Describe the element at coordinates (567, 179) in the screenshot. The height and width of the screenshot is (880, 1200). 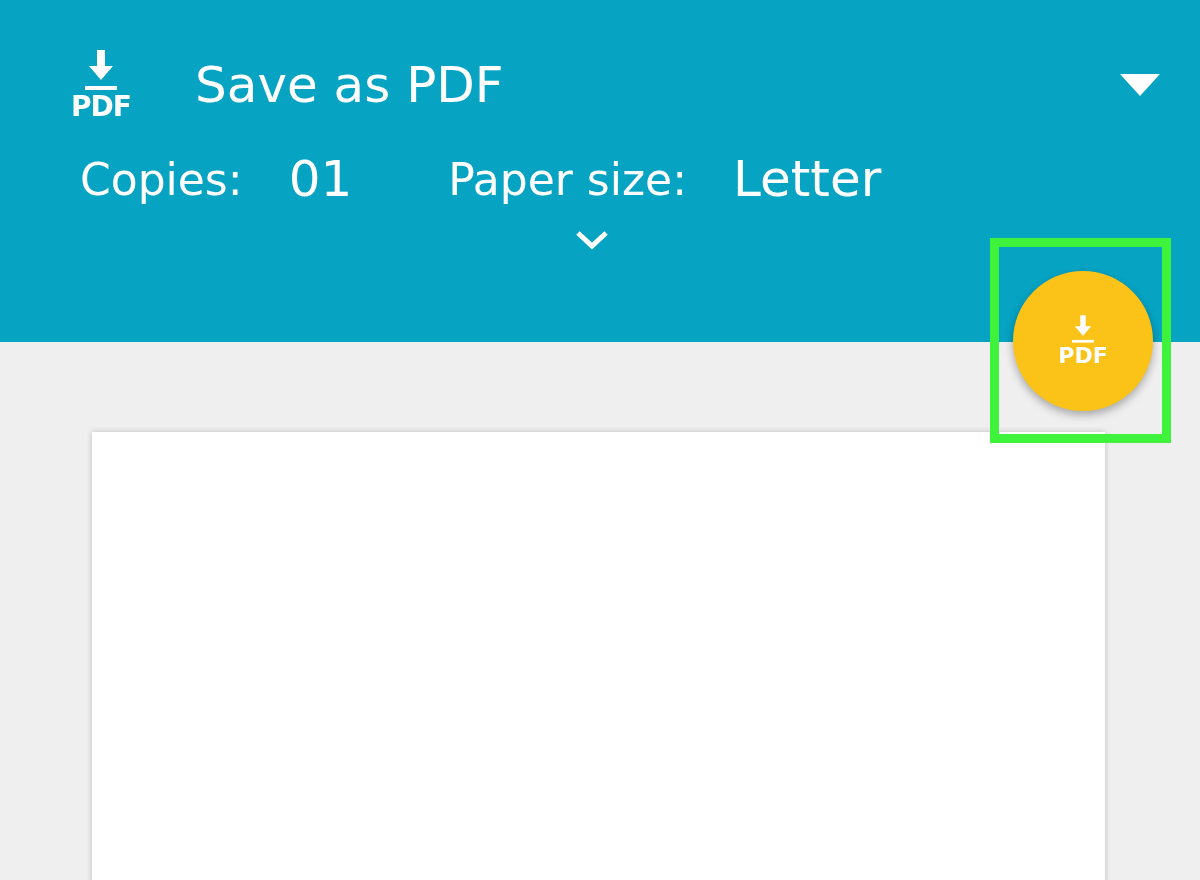
I see `paper-size-label: Paper size:` at that location.